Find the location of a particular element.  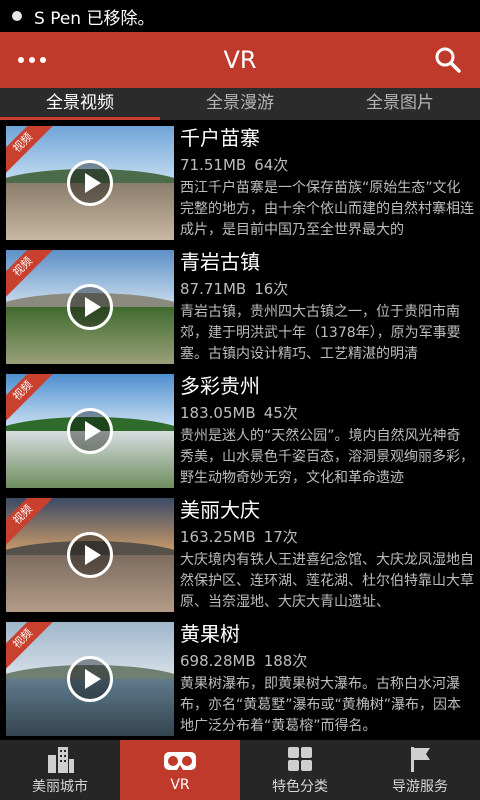

file-size: 71.51MB is located at coordinates (213, 165).